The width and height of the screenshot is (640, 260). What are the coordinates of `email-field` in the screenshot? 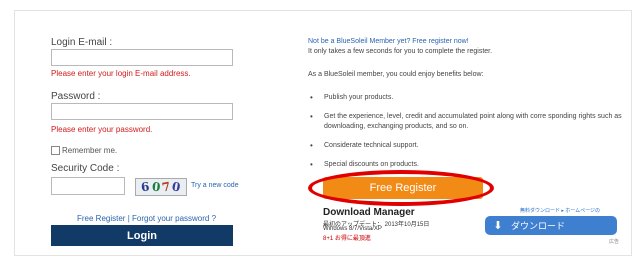 It's located at (142, 57).